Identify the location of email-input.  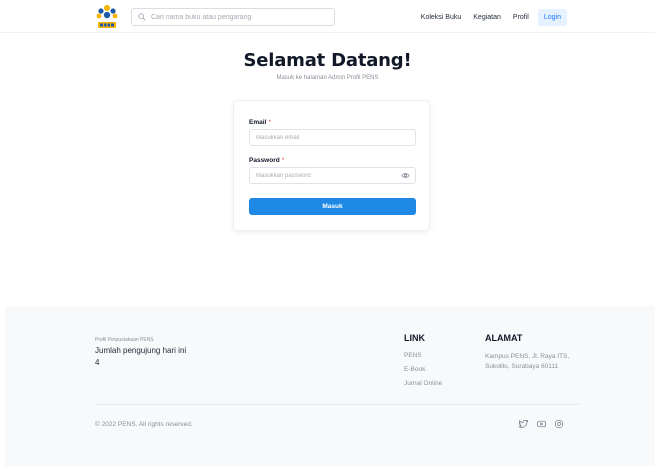
(326, 137).